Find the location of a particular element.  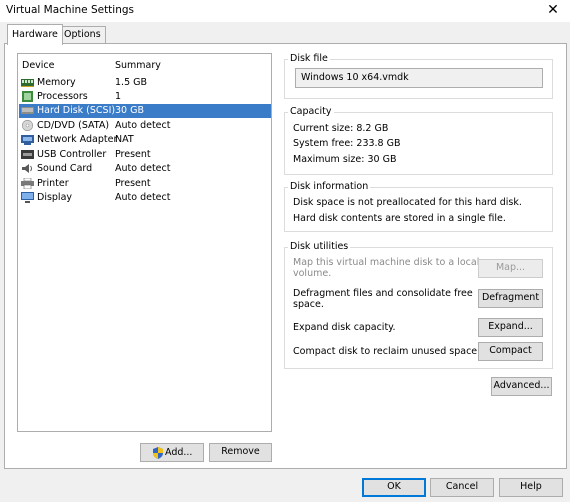

disk-file-field: Windows 10 x64.vmdk is located at coordinates (419, 78).